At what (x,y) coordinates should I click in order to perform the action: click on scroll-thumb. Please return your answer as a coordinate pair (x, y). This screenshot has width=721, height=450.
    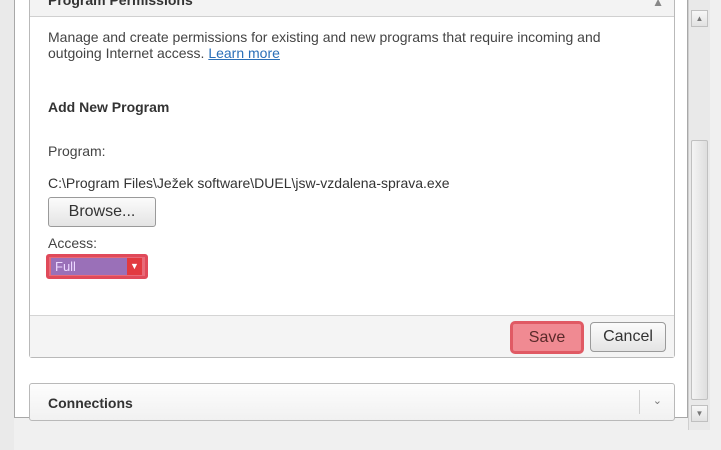
    Looking at the image, I should click on (699, 270).